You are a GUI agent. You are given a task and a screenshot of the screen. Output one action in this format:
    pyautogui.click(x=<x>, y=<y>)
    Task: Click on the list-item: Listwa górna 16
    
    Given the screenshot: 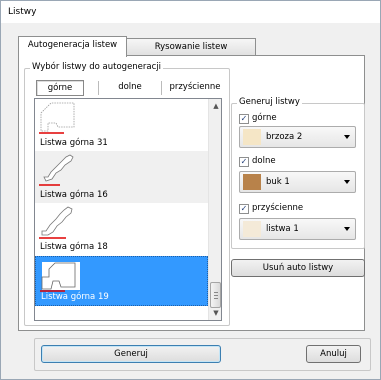 What is the action you would take?
    pyautogui.click(x=121, y=177)
    